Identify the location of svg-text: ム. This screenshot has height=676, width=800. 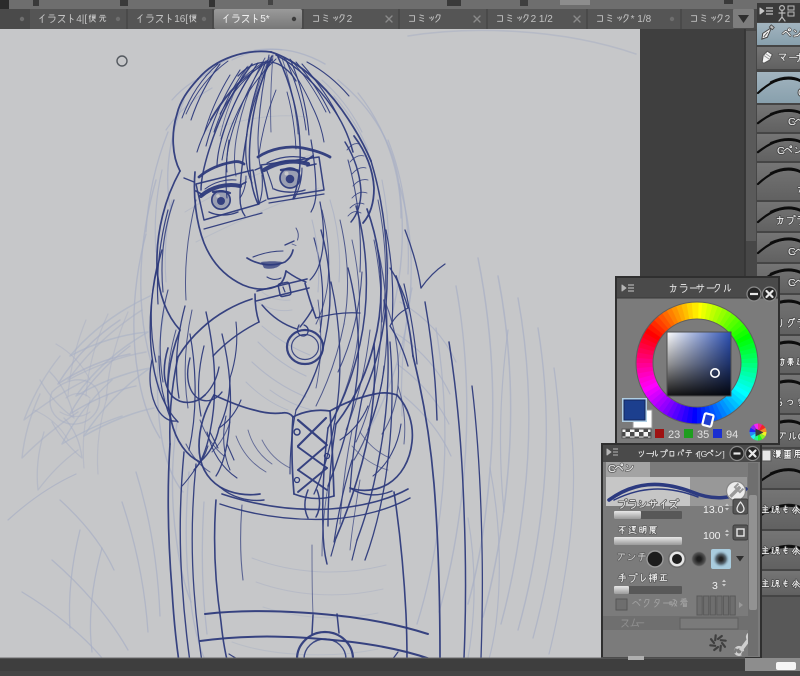
(635, 624).